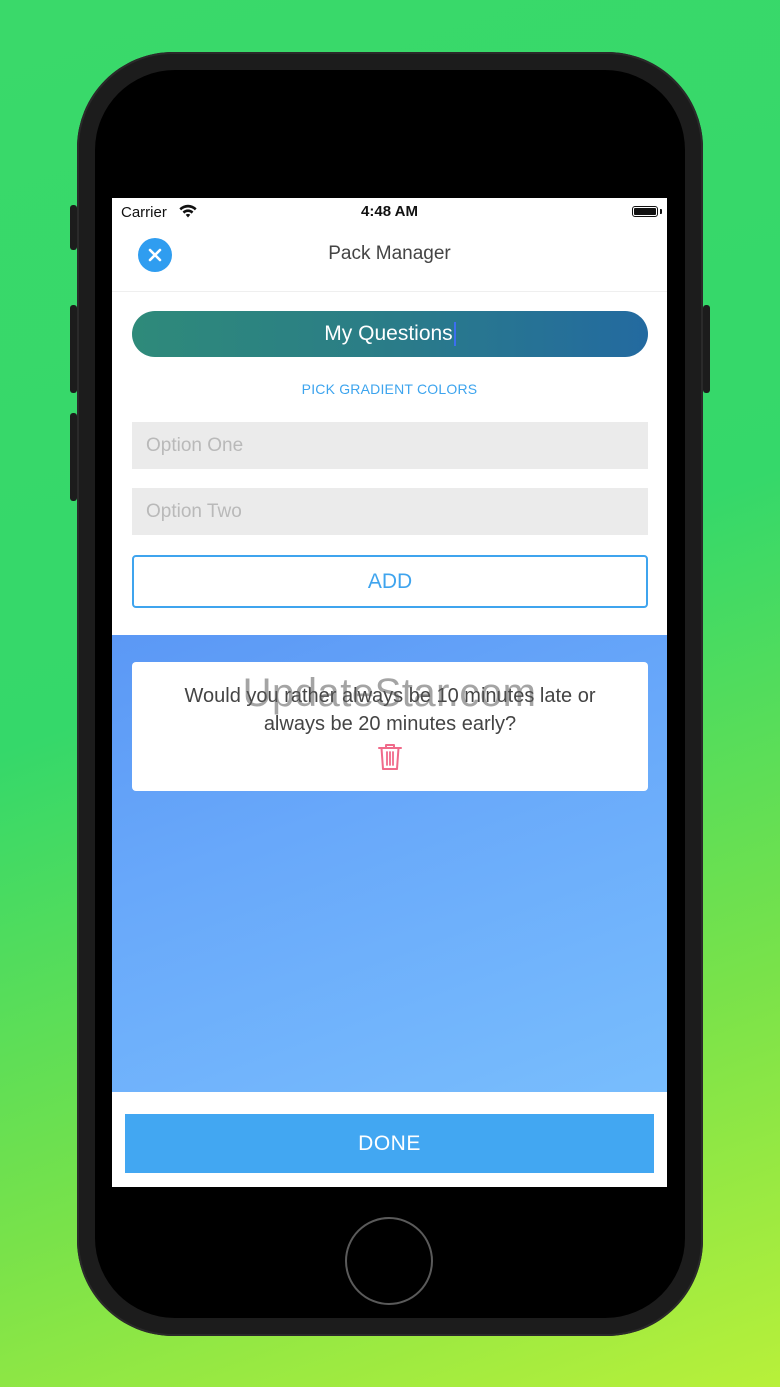  What do you see at coordinates (389, 1261) in the screenshot?
I see `home-button` at bounding box center [389, 1261].